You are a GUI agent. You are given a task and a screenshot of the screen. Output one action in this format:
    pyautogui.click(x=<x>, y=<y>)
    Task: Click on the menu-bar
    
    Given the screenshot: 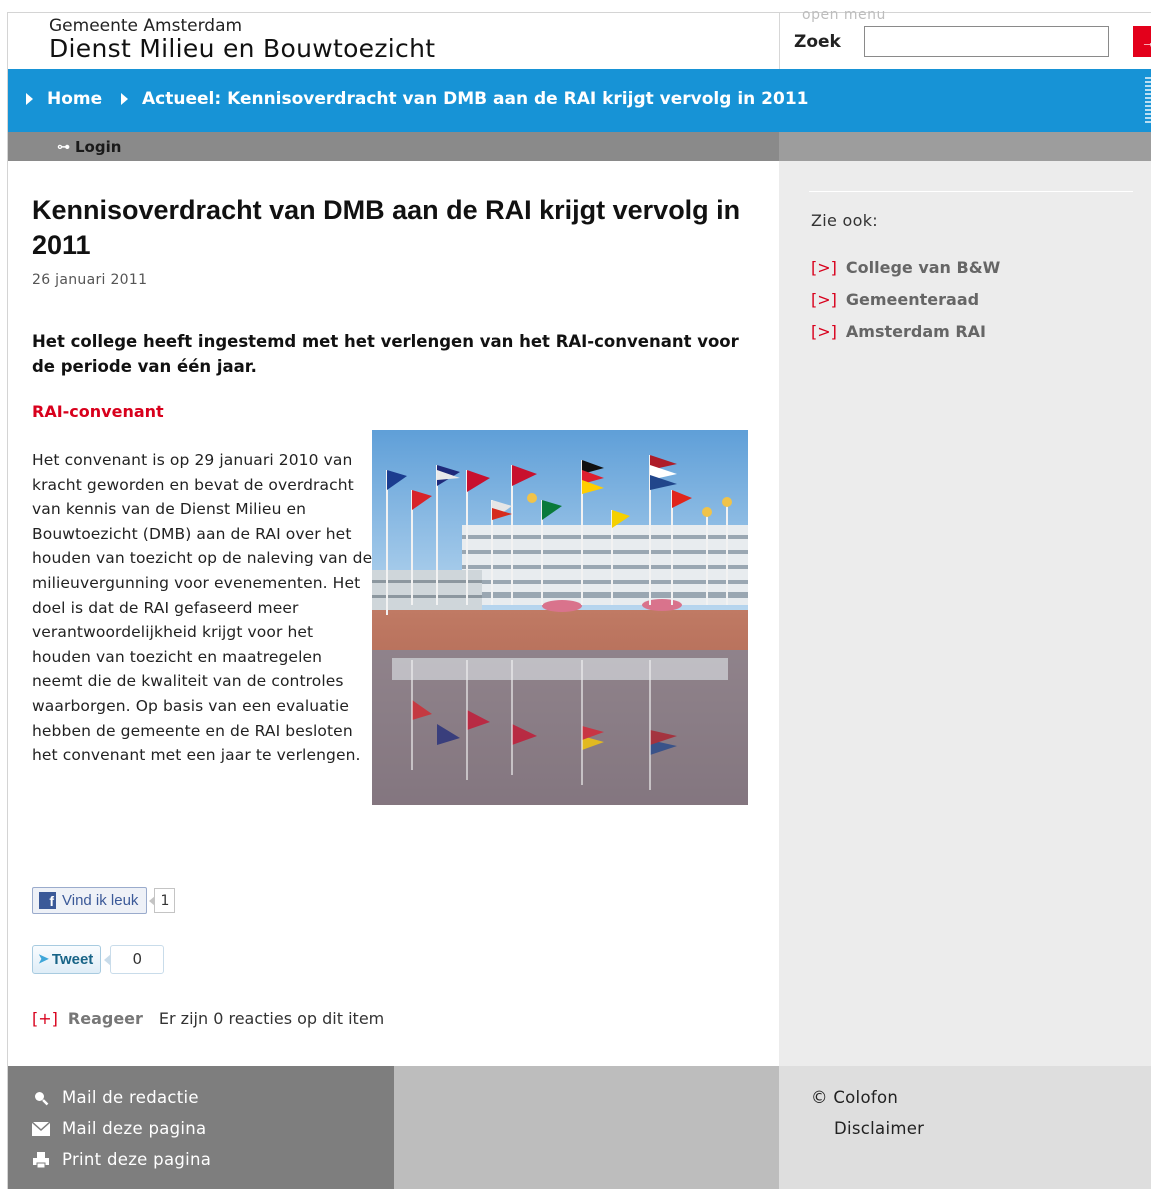 What is the action you would take?
    pyautogui.click(x=965, y=146)
    